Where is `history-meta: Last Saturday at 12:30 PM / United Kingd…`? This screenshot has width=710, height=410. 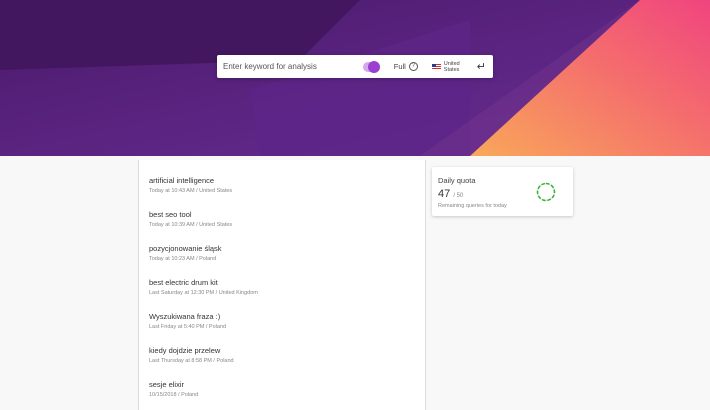 history-meta: Last Saturday at 12:30 PM / United Kingd… is located at coordinates (203, 293).